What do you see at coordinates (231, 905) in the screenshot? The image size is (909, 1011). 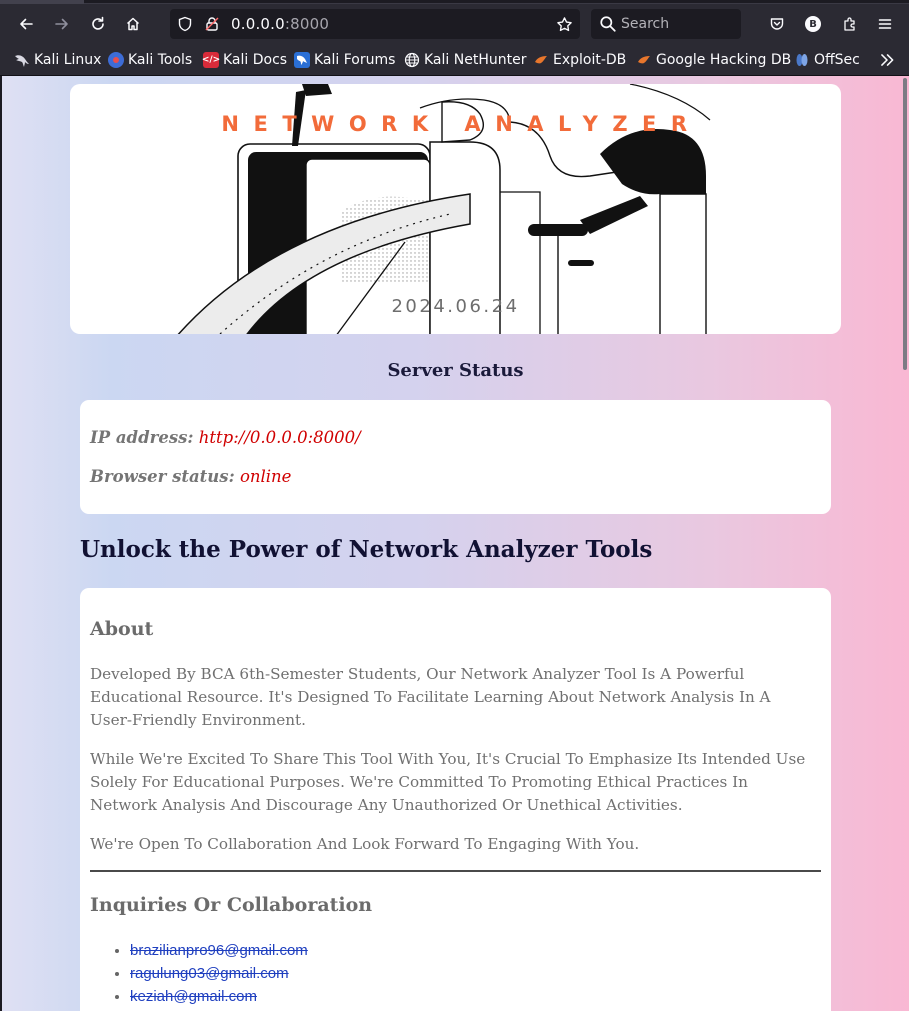 I see `inquiries-title: Inquiries Or Collaboration` at bounding box center [231, 905].